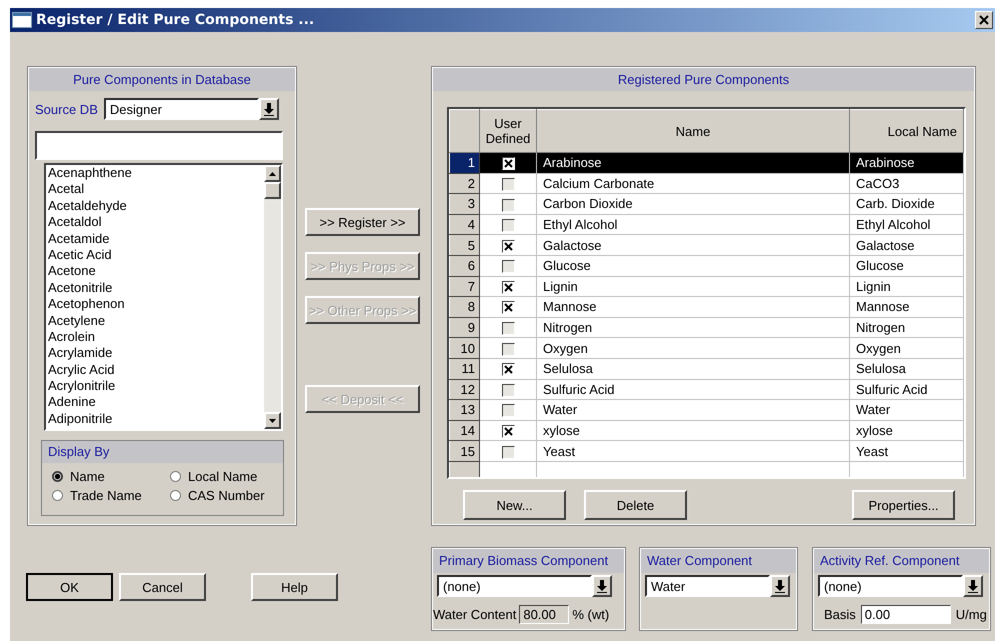 This screenshot has width=995, height=641. Describe the element at coordinates (272, 190) in the screenshot. I see `scrollbar-thumb` at that location.